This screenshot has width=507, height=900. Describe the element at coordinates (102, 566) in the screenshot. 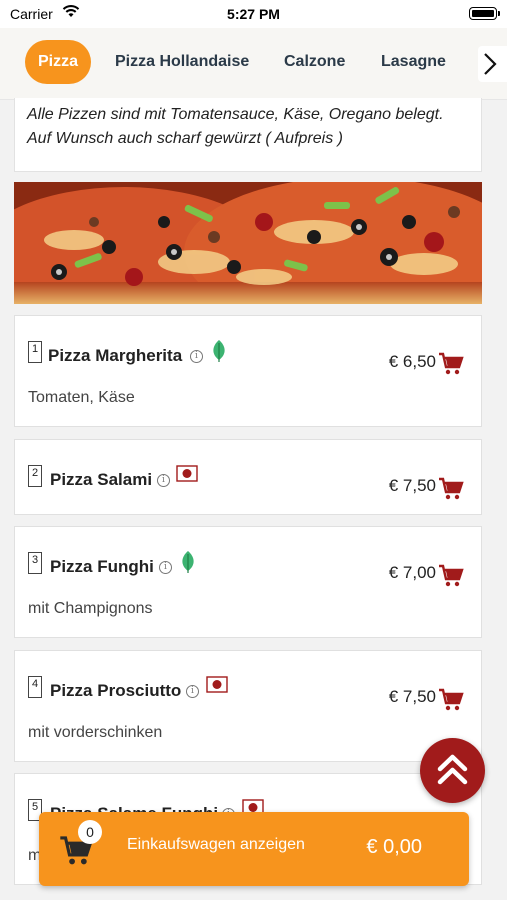

I see `item-name: Pizza Funghi` at that location.